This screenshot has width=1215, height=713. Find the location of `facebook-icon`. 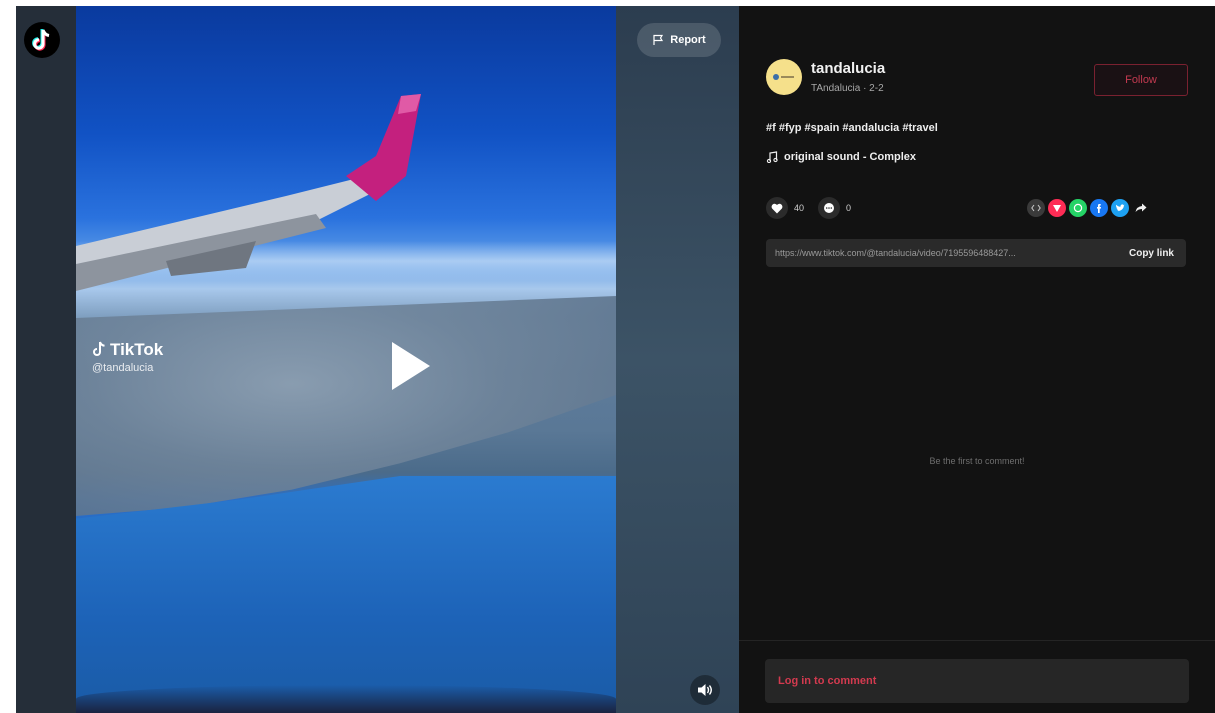

facebook-icon is located at coordinates (1099, 208).